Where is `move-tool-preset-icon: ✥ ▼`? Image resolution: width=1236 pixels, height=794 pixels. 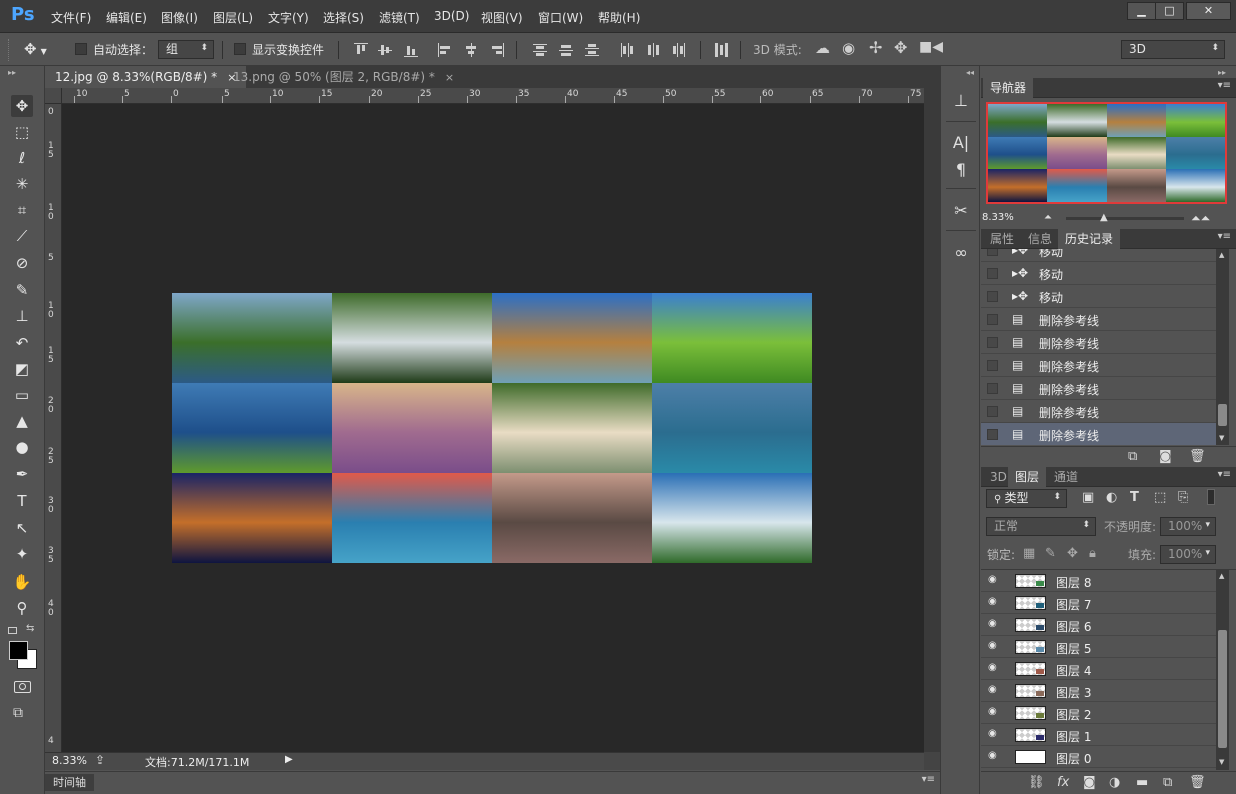 move-tool-preset-icon: ✥ ▼ is located at coordinates (35, 49).